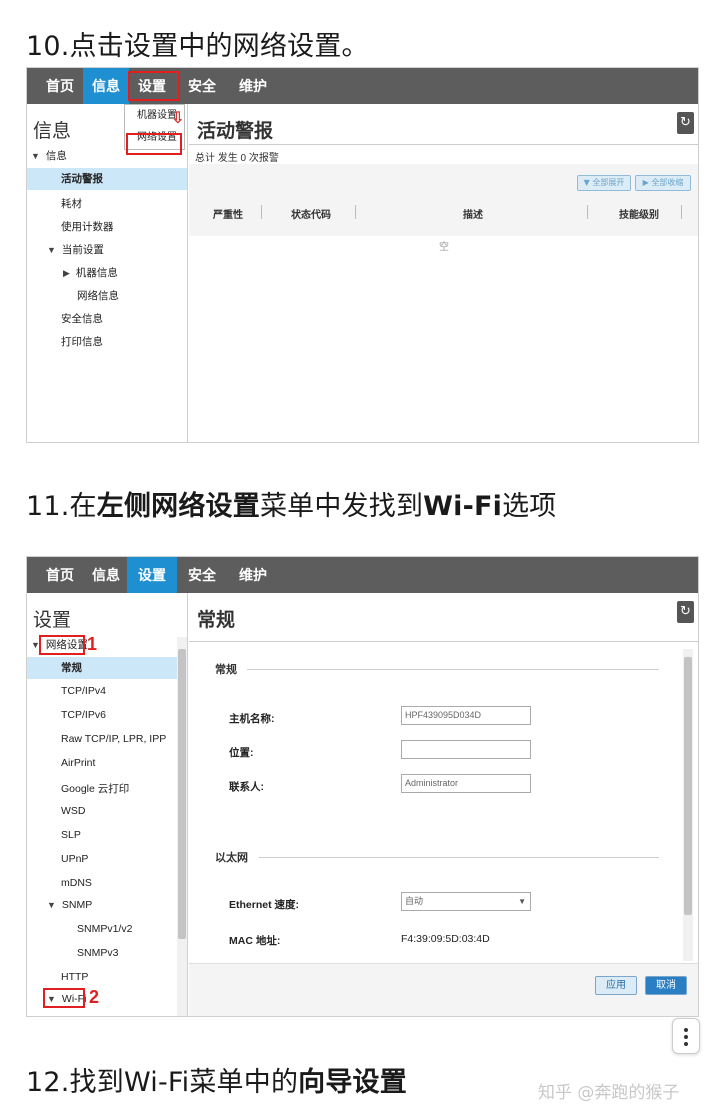 Image resolution: width=720 pixels, height=1120 pixels. What do you see at coordinates (231, 858) in the screenshot?
I see `section-ethernet-title: 以太网` at bounding box center [231, 858].